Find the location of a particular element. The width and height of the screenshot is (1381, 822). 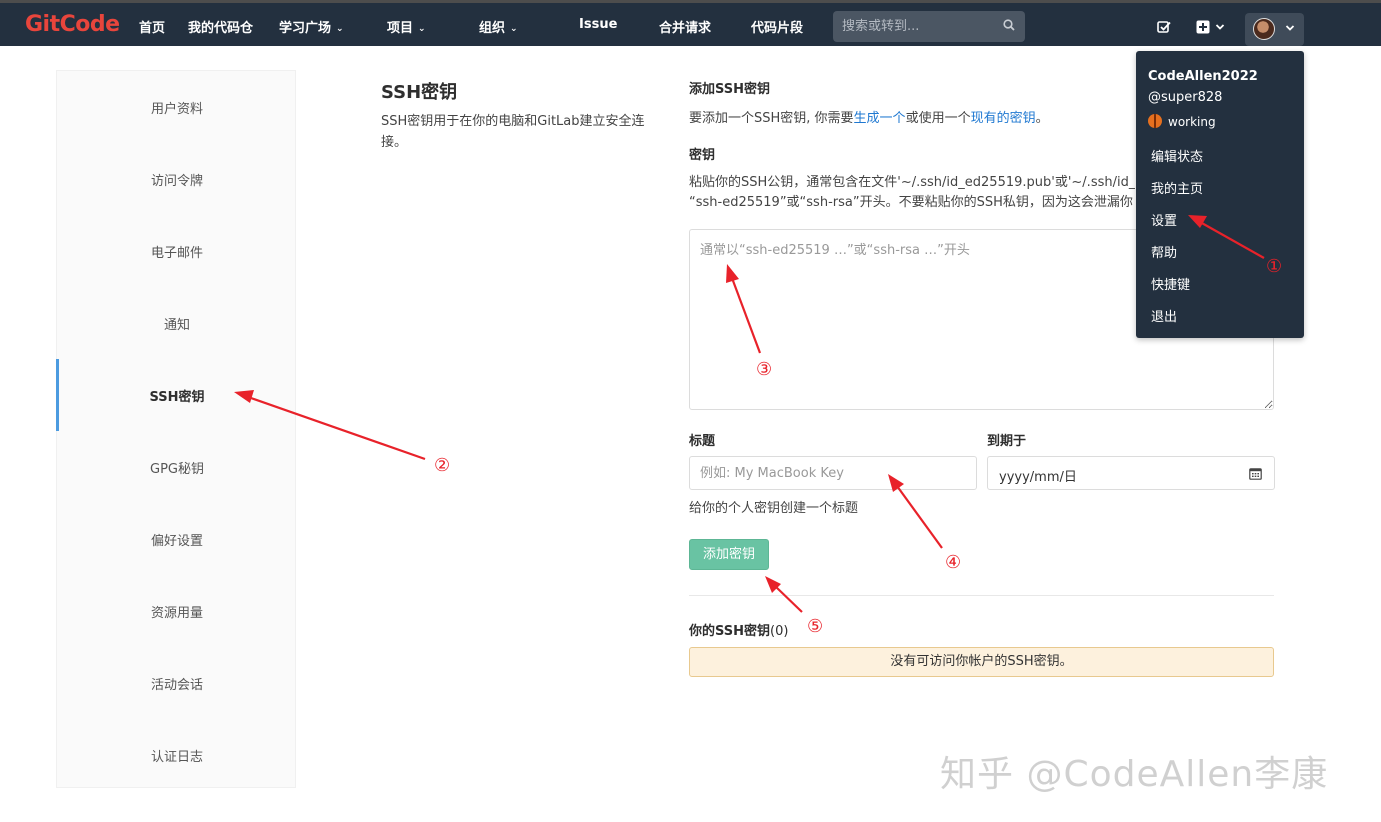

nav-learning: 学习广场 ⌄ is located at coordinates (311, 26).